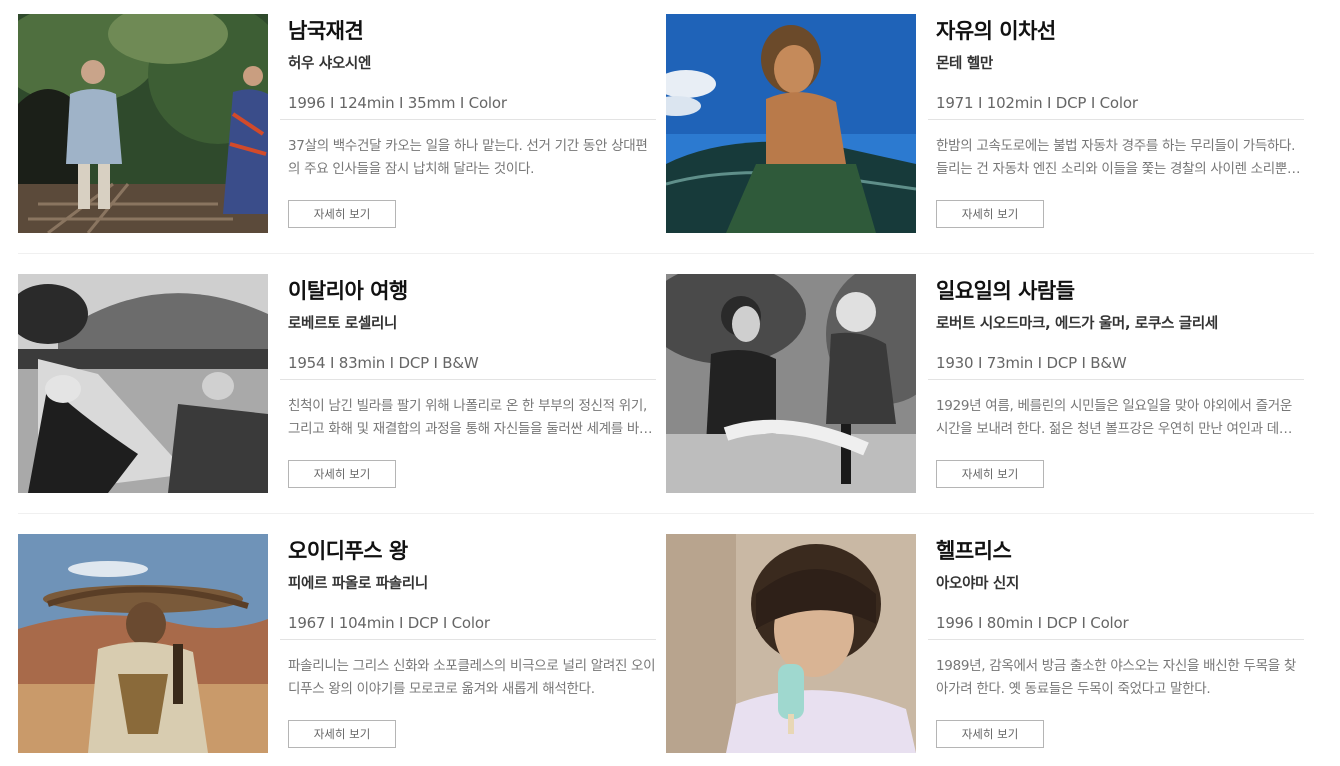 The height and width of the screenshot is (766, 1340). What do you see at coordinates (1032, 623) in the screenshot?
I see `film-meta: 1996 I 80min I DCP I Color` at bounding box center [1032, 623].